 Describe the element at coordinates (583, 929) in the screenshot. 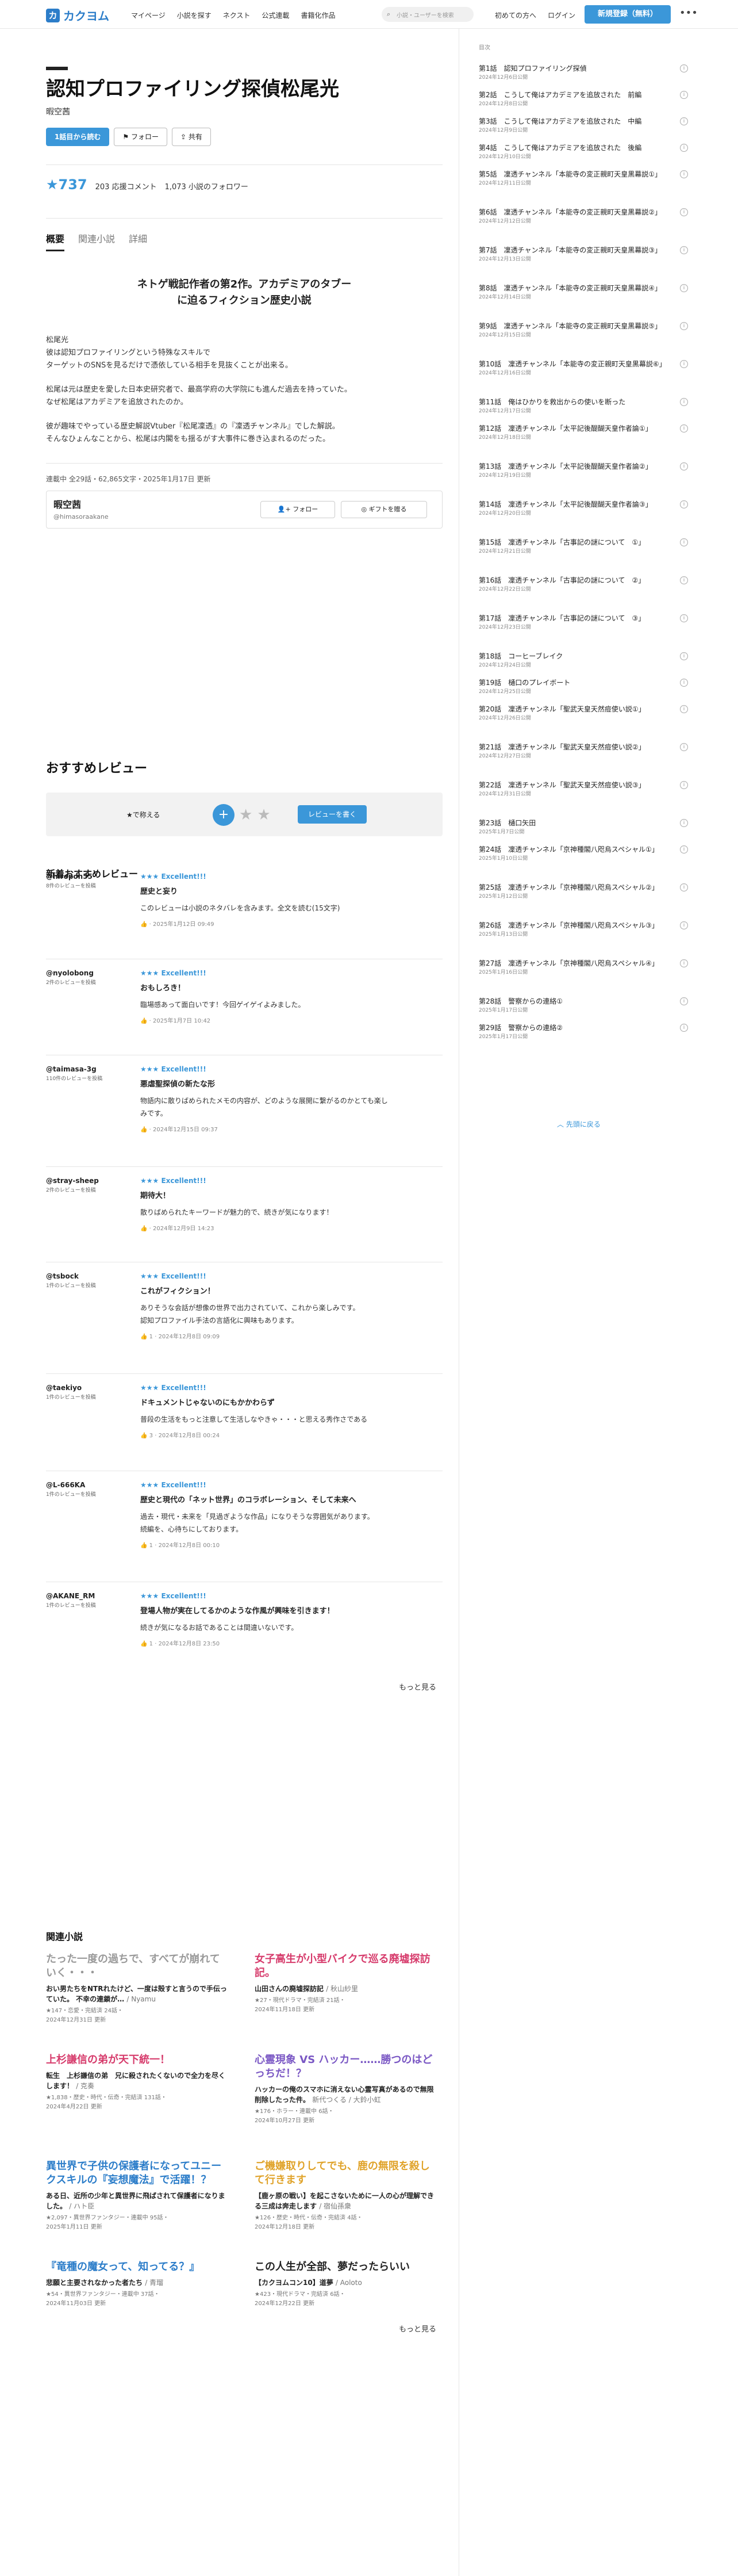

I see `toc-episode: 第26話 凜透チャンネル「京神種閣八咫烏スペシャル③」 2025年1月13日公開 i` at that location.